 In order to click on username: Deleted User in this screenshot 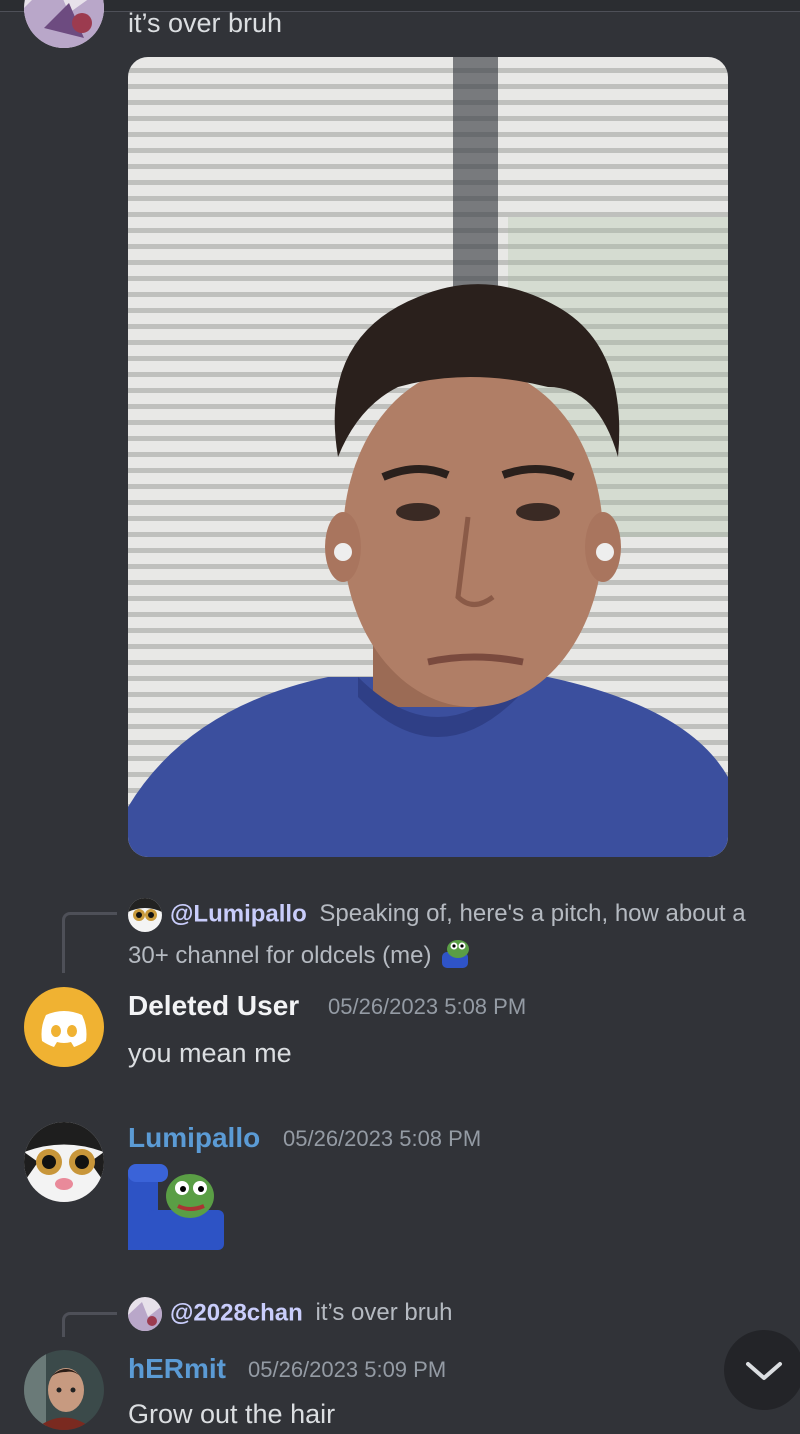, I will do `click(213, 1006)`.